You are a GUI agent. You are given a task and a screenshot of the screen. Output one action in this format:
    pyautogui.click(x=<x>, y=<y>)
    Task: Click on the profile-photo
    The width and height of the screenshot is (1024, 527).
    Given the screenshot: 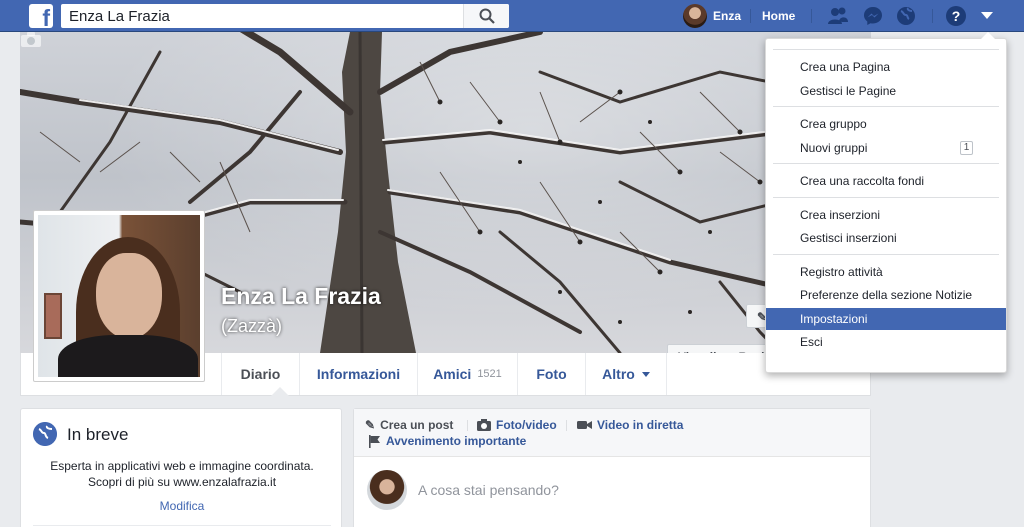 What is the action you would take?
    pyautogui.click(x=119, y=296)
    